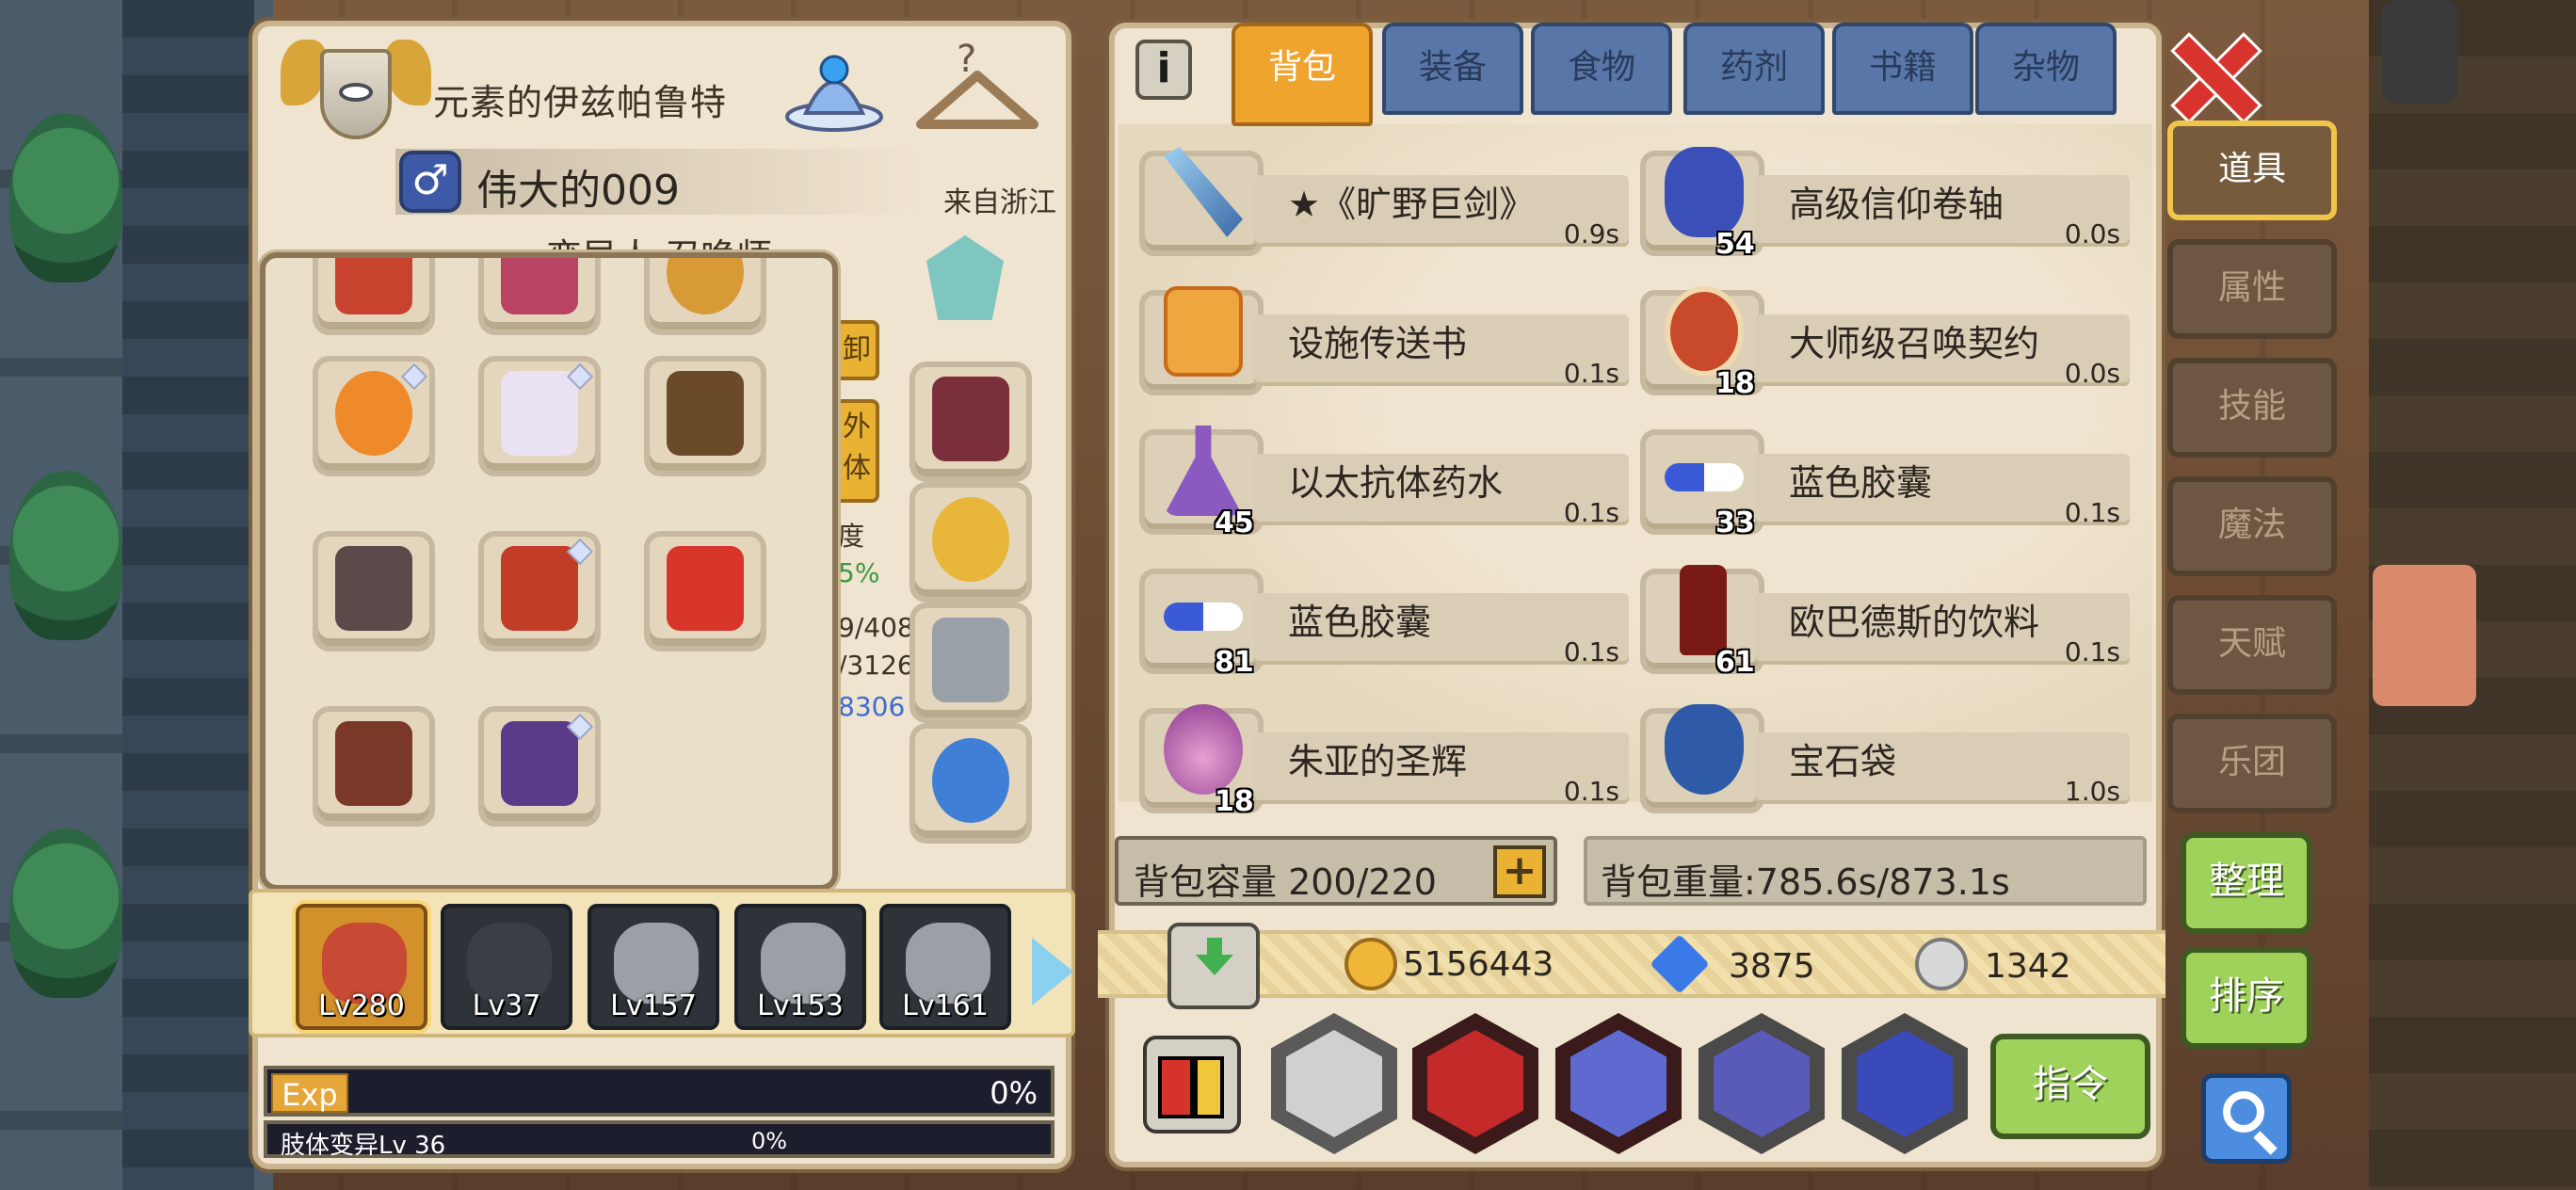  I want to click on exp-bar: Exp 0%, so click(659, 1091).